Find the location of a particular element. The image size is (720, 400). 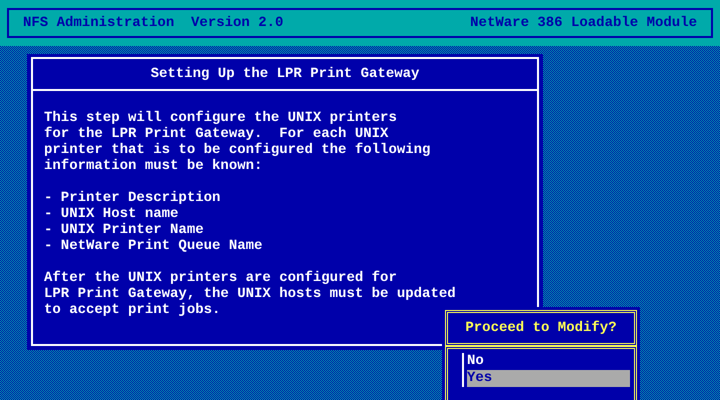

module-label: NetWare 386 Loadable Module is located at coordinates (583, 23).